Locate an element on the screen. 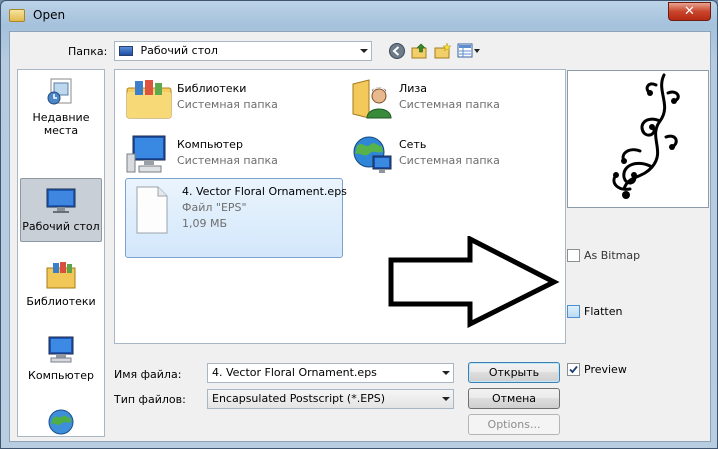 Image resolution: width=718 pixels, height=449 pixels. new-folder-icon is located at coordinates (443, 51).